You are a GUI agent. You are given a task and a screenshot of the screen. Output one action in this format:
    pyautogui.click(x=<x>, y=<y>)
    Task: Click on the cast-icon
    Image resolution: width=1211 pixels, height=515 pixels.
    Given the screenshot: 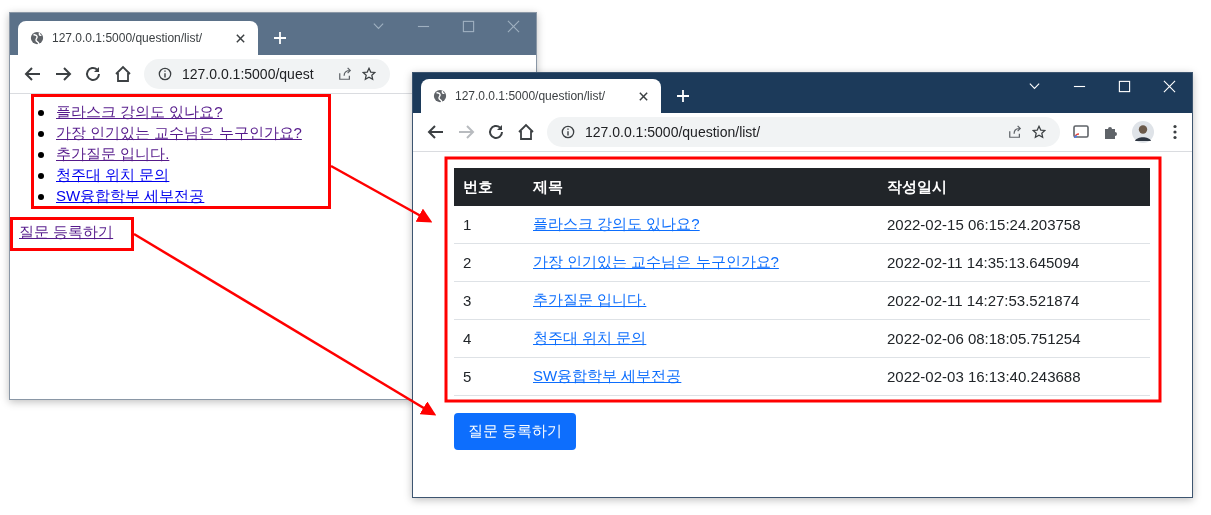 What is the action you would take?
    pyautogui.click(x=1081, y=132)
    